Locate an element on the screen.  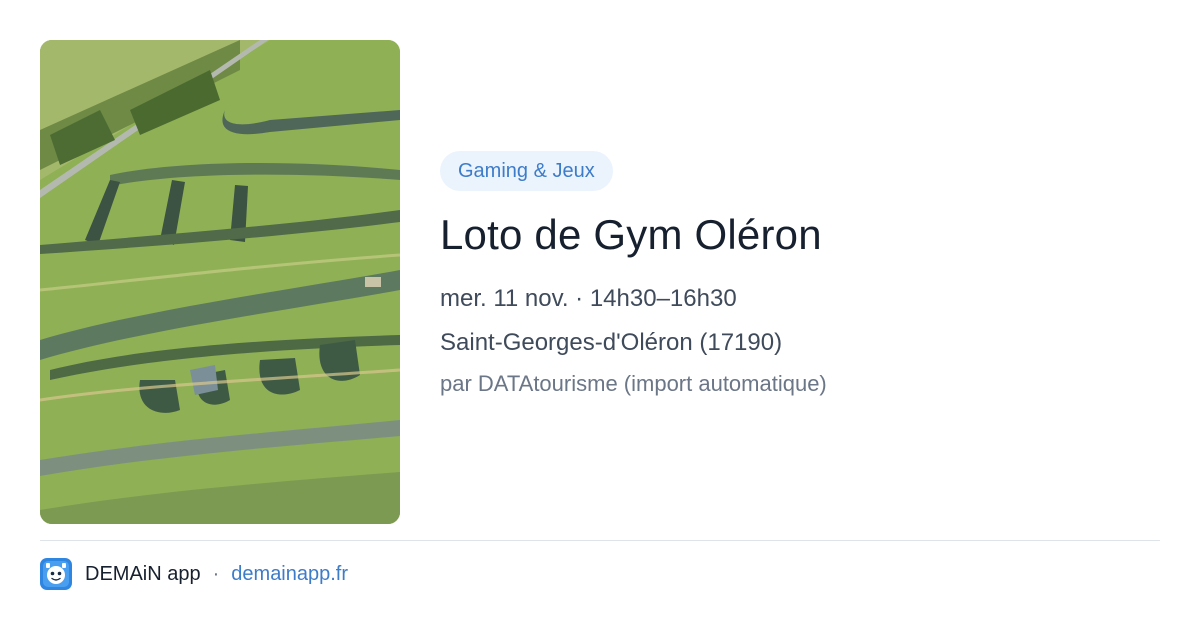
event-title: Loto de Gym Oléron is located at coordinates (631, 234).